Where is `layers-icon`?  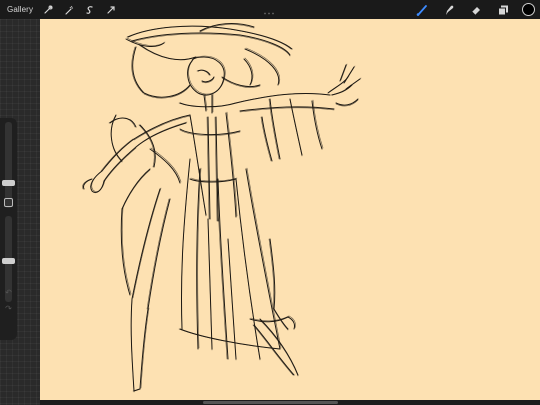
layers-icon is located at coordinates (503, 10).